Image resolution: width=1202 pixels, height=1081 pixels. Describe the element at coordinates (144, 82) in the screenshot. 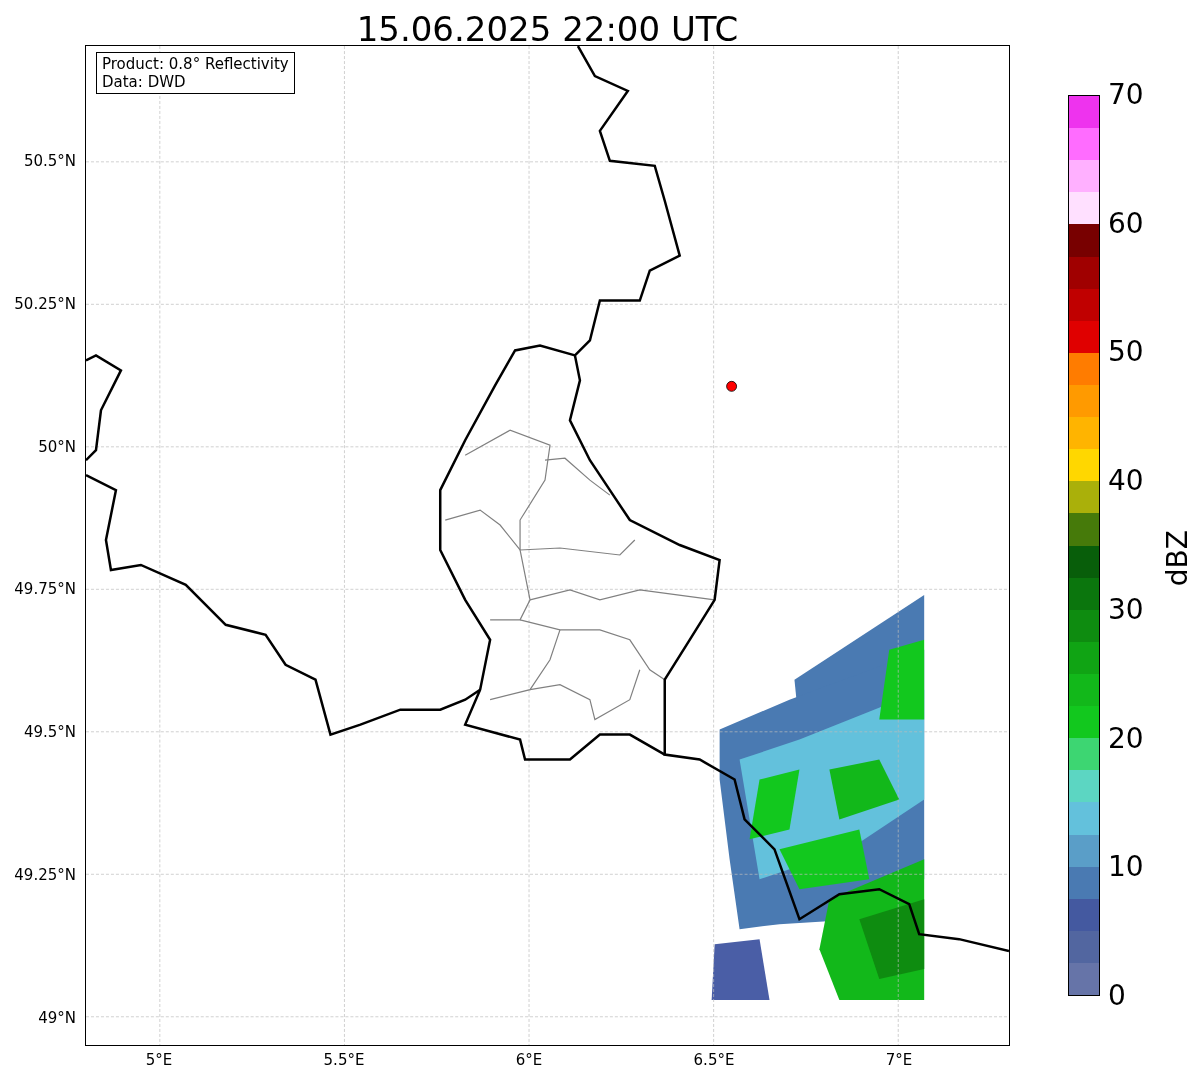

I see `info-text: Data: DWD` at that location.